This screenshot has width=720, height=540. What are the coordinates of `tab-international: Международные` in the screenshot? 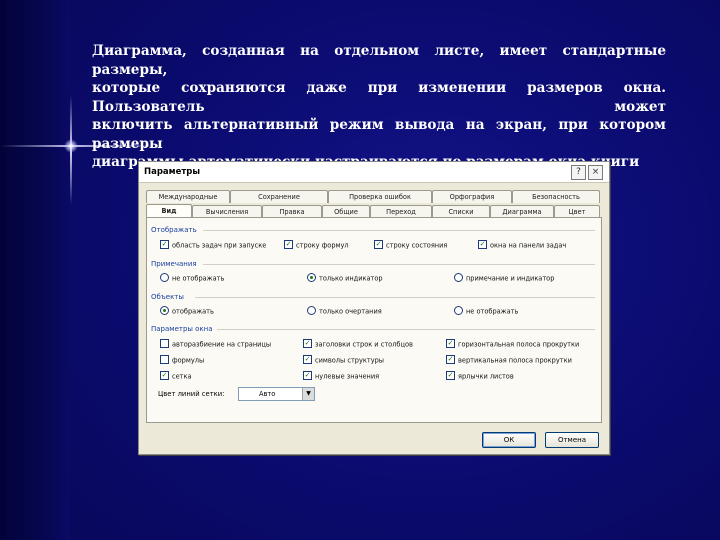 It's located at (188, 196).